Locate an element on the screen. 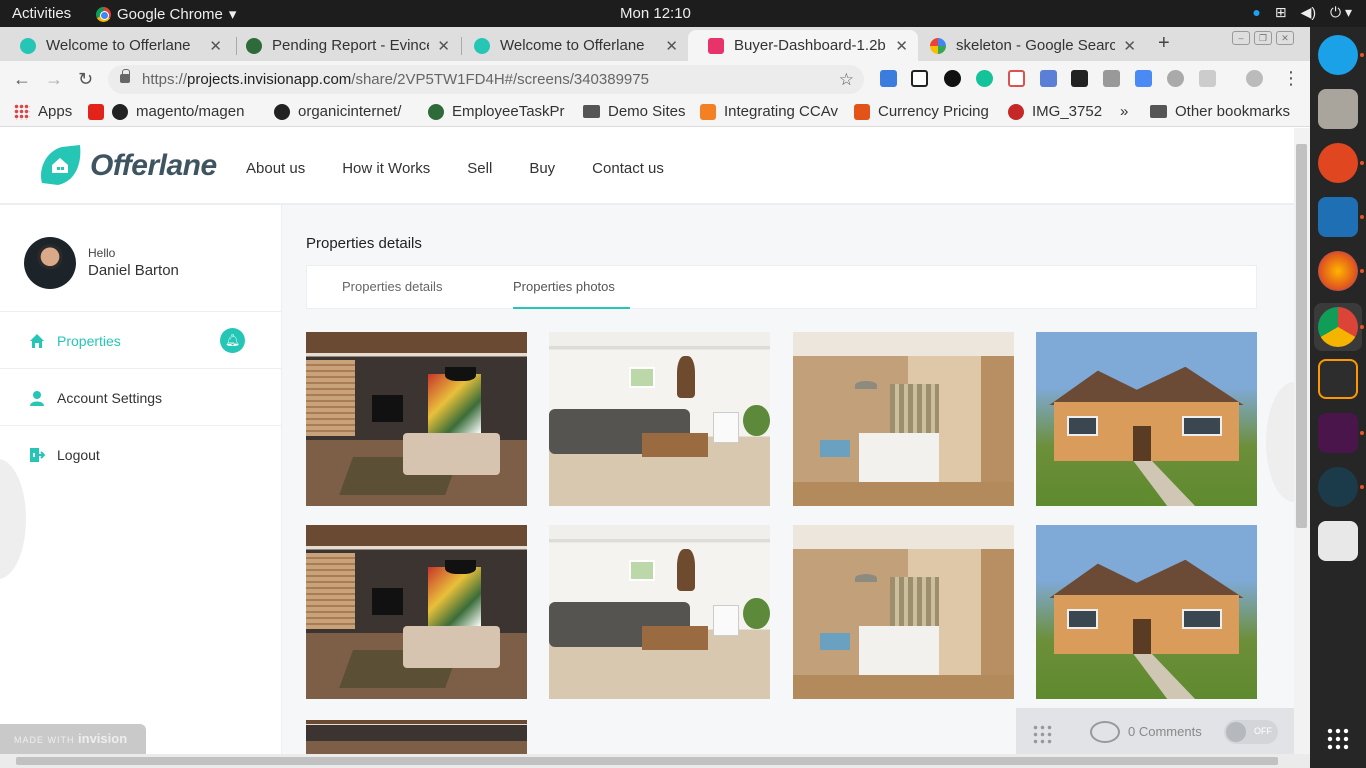  site-logo: Offerlane is located at coordinates (126, 166).